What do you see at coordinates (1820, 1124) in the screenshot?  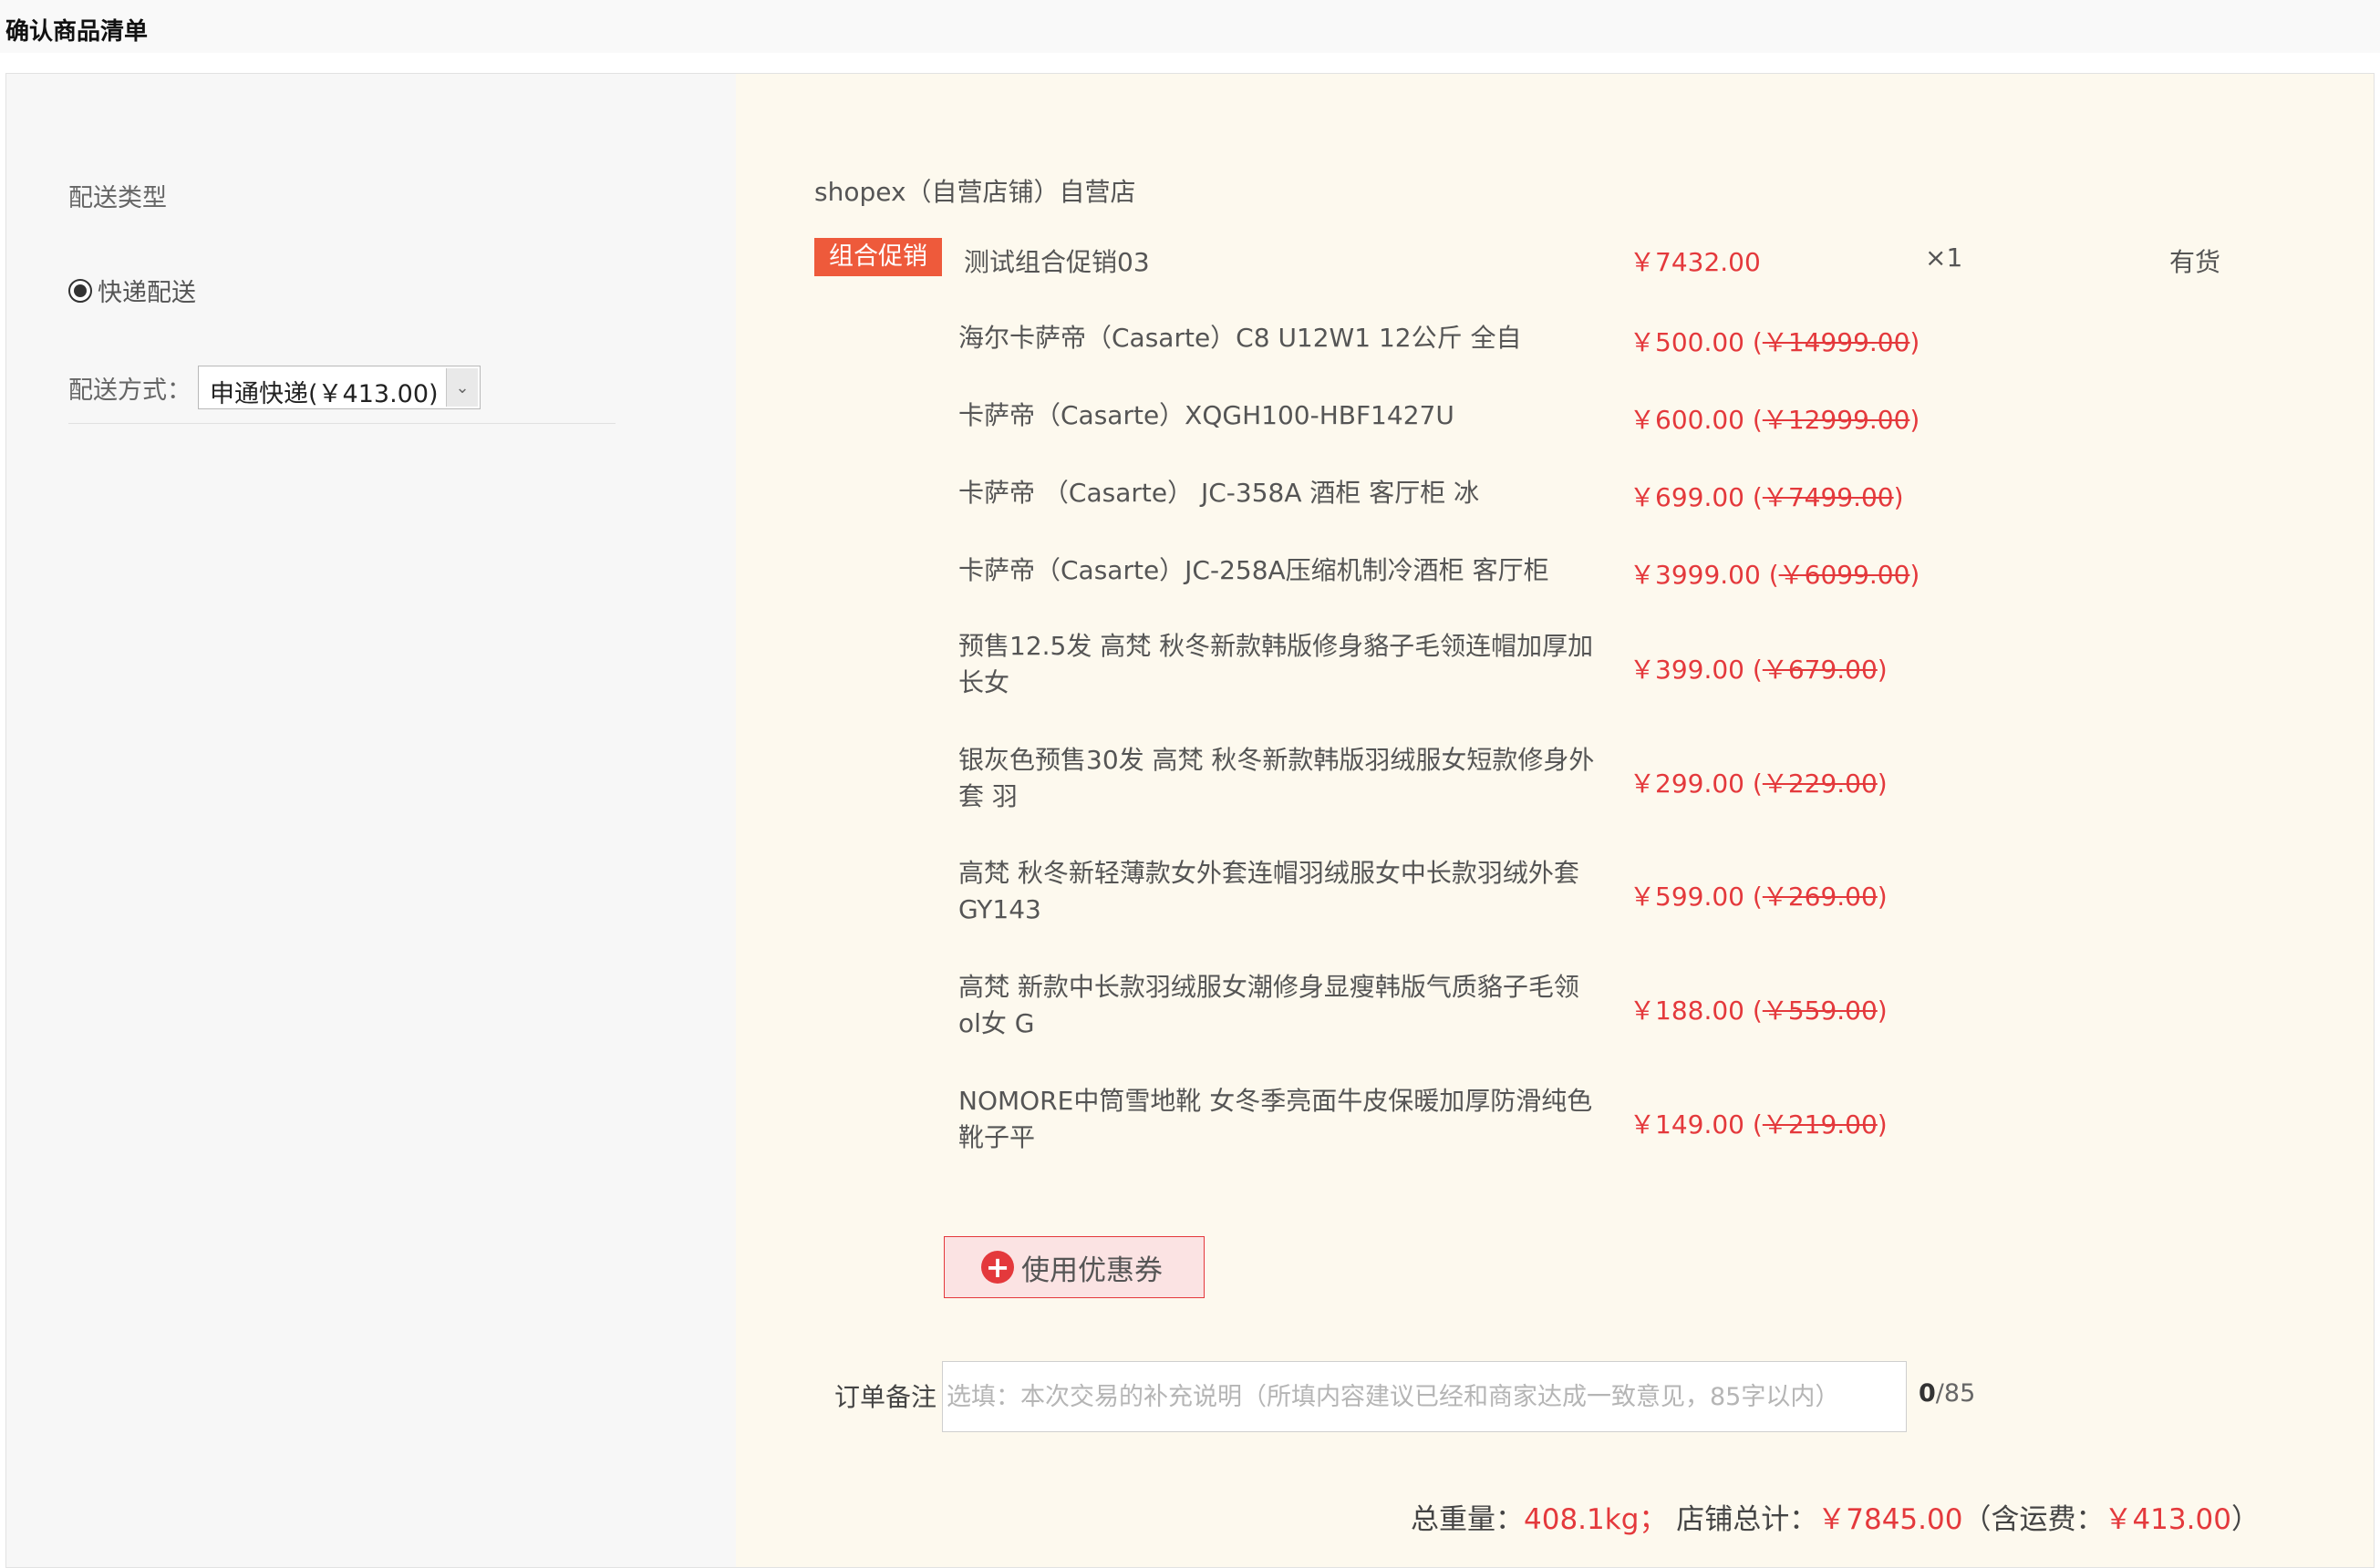 I see `original-price: ￥219.00` at bounding box center [1820, 1124].